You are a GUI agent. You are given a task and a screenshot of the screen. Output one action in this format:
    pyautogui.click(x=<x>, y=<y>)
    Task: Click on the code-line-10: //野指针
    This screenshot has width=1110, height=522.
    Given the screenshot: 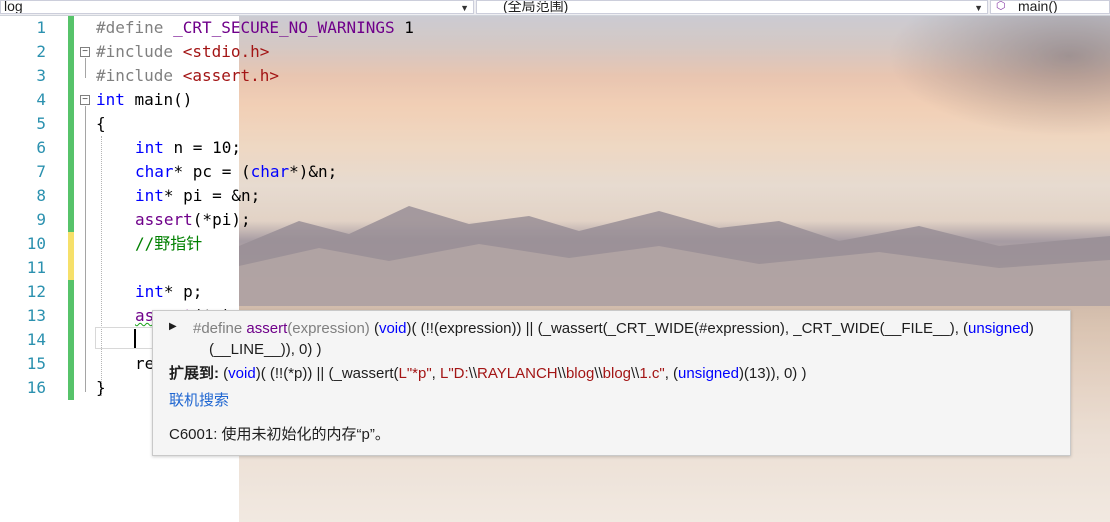 What is the action you would take?
    pyautogui.click(x=168, y=244)
    